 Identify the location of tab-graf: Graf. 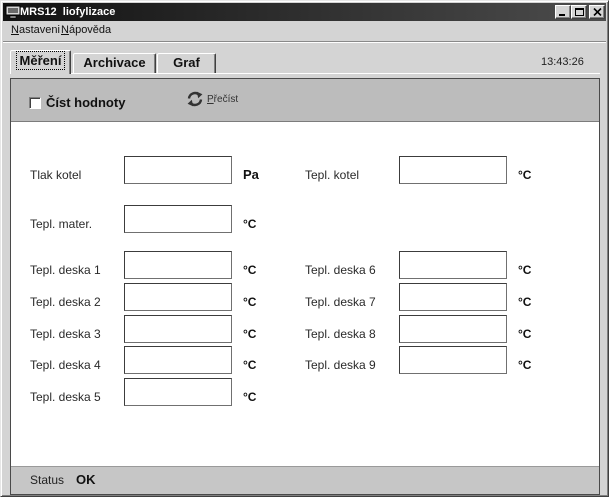
(186, 63).